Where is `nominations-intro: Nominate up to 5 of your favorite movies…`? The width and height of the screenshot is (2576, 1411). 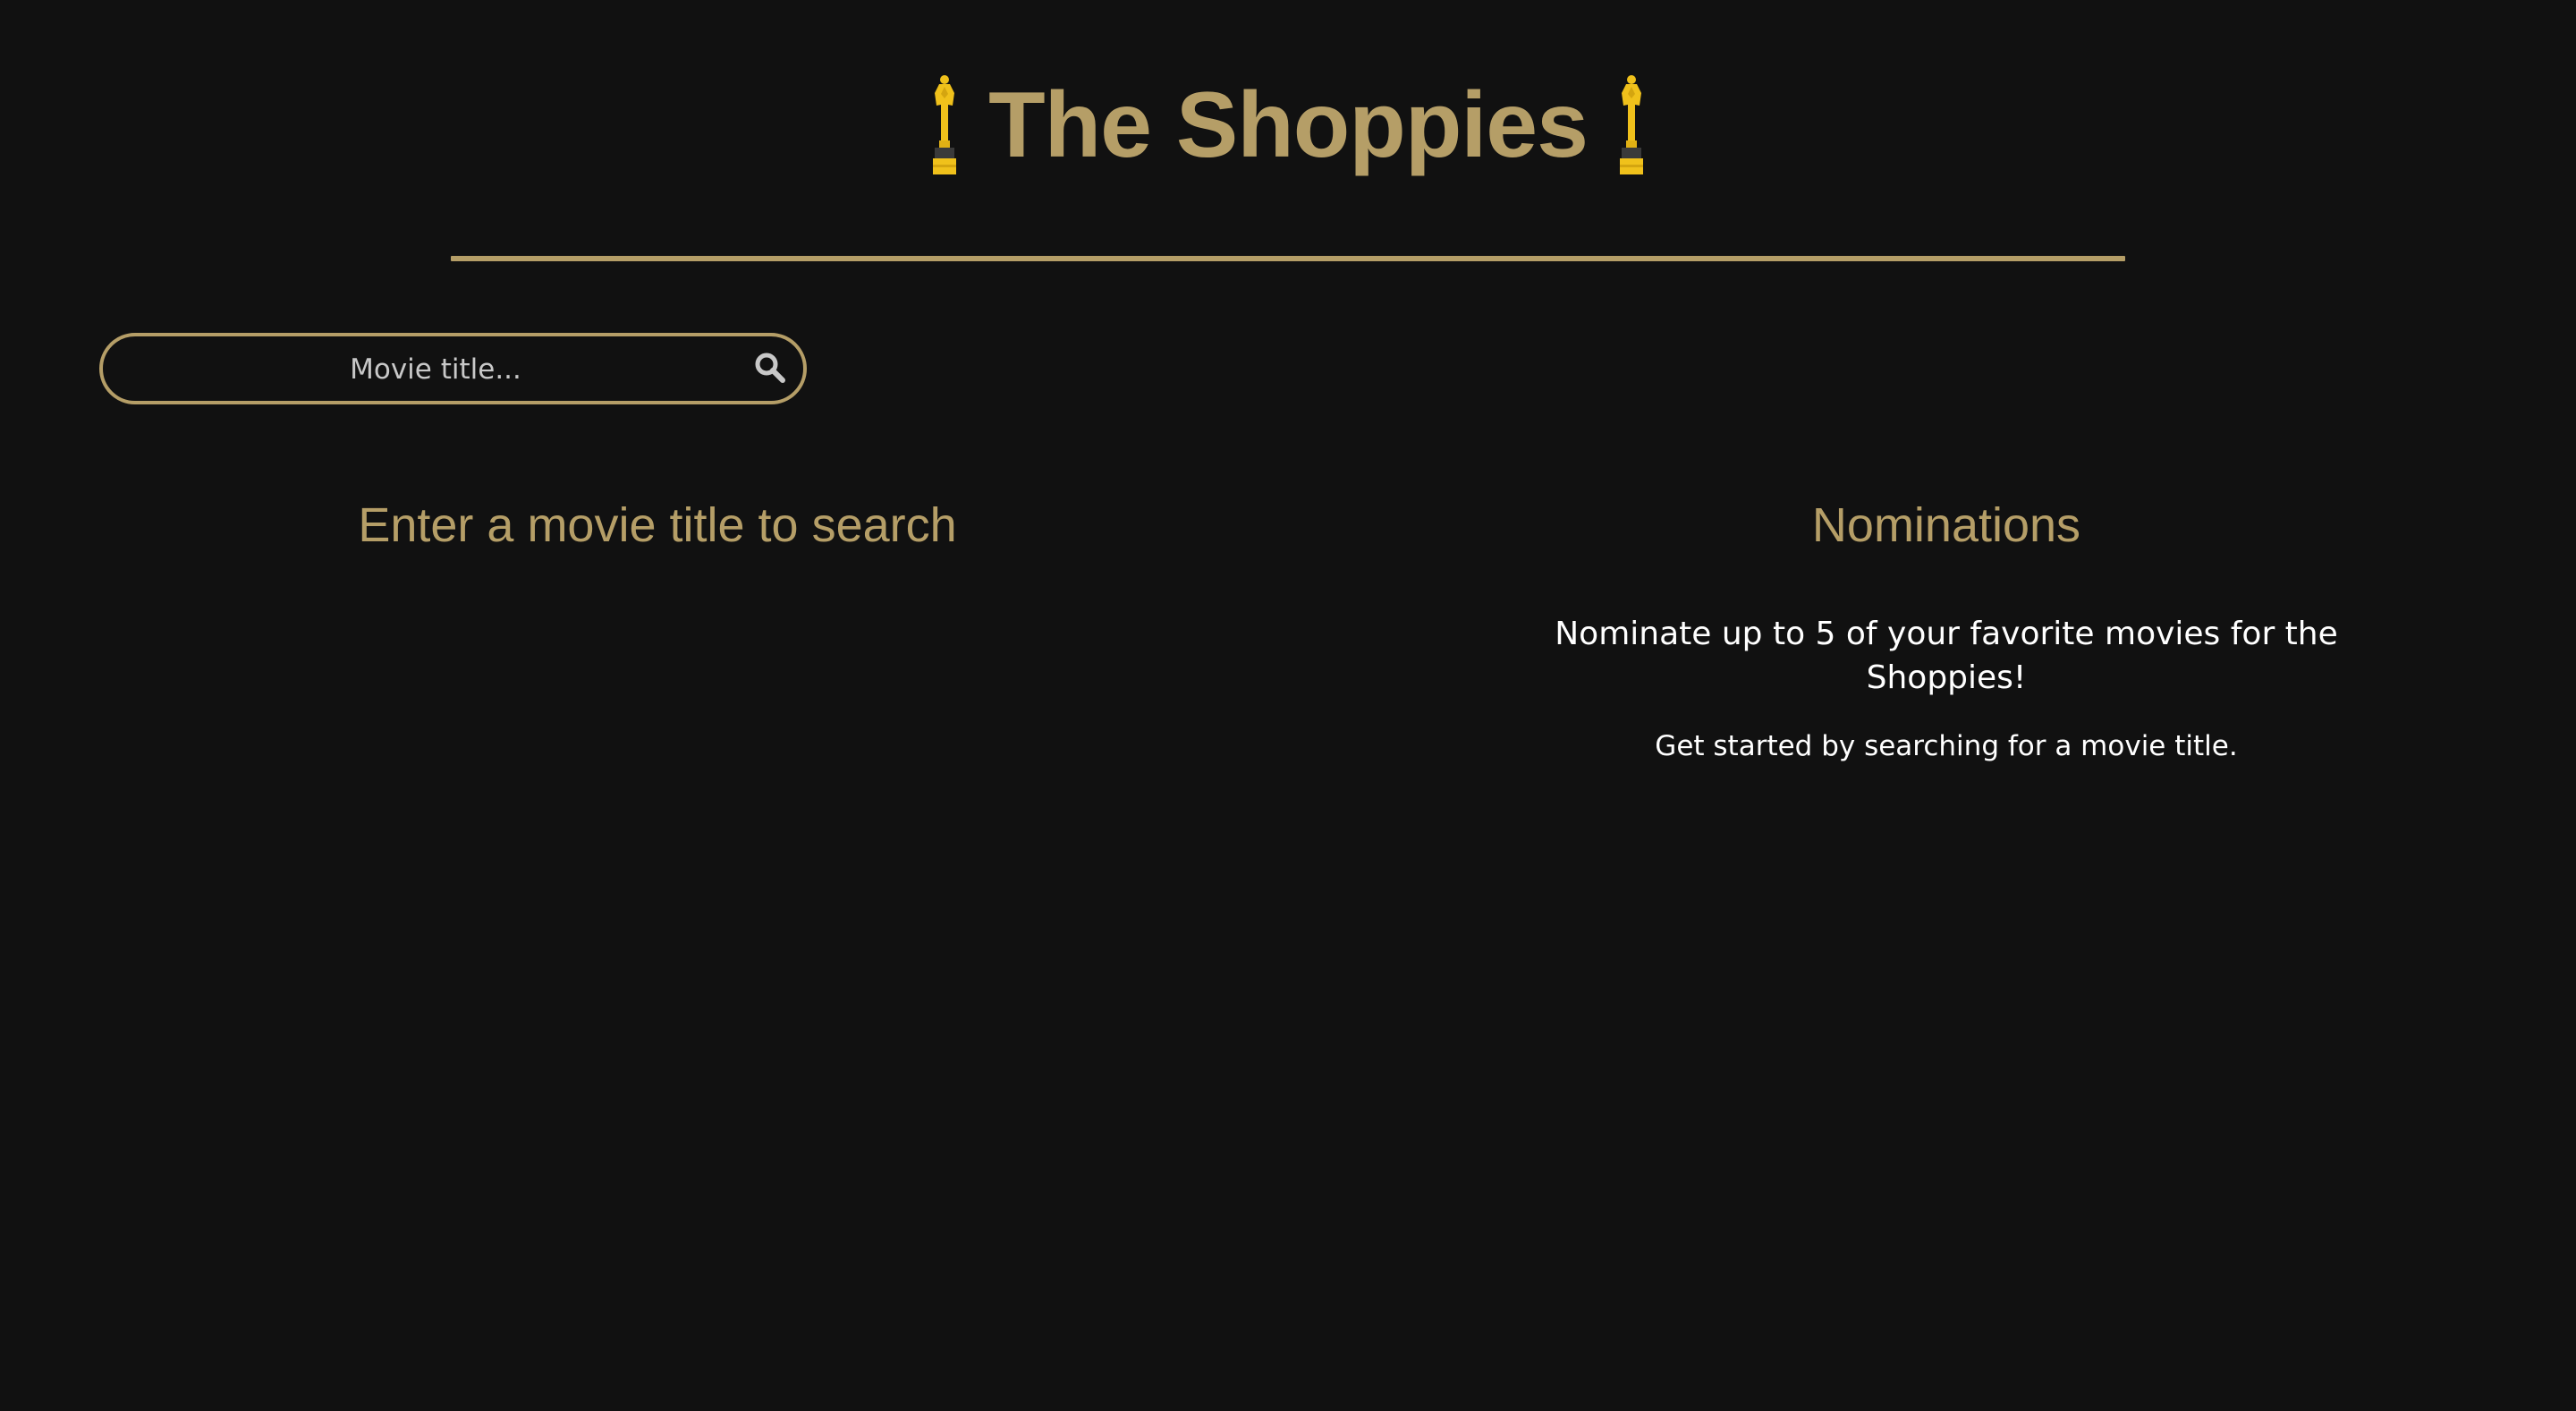 nominations-intro: Nominate up to 5 of your favorite movies… is located at coordinates (1946, 656).